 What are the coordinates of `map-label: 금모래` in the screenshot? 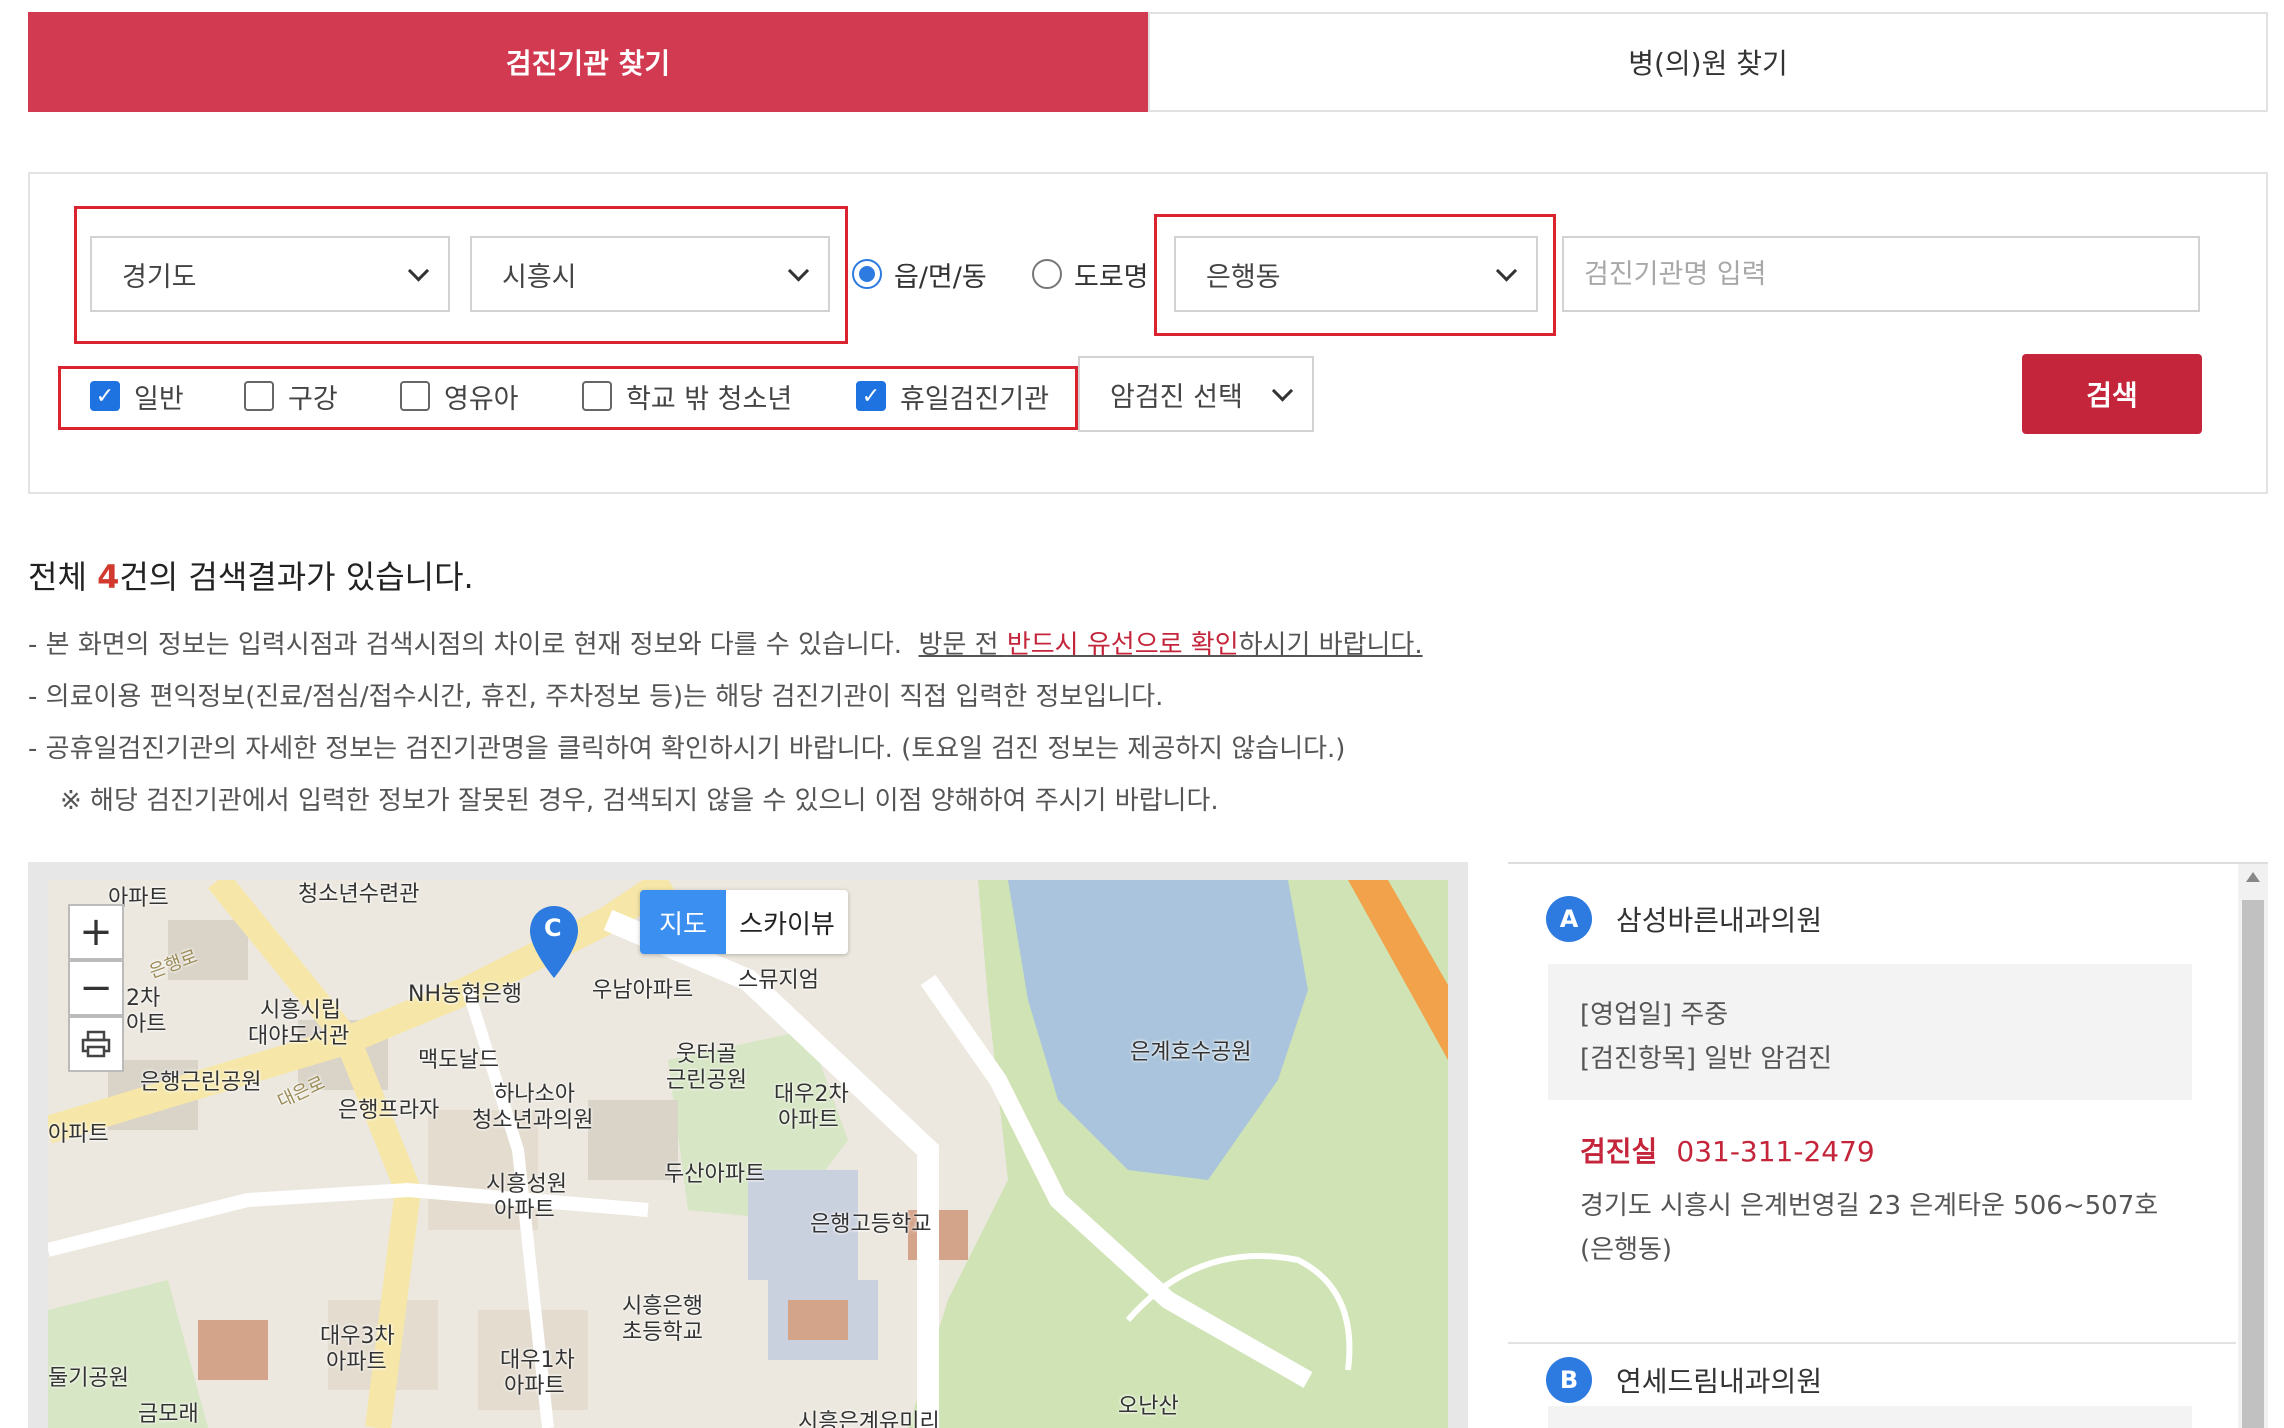 It's located at (168, 1414).